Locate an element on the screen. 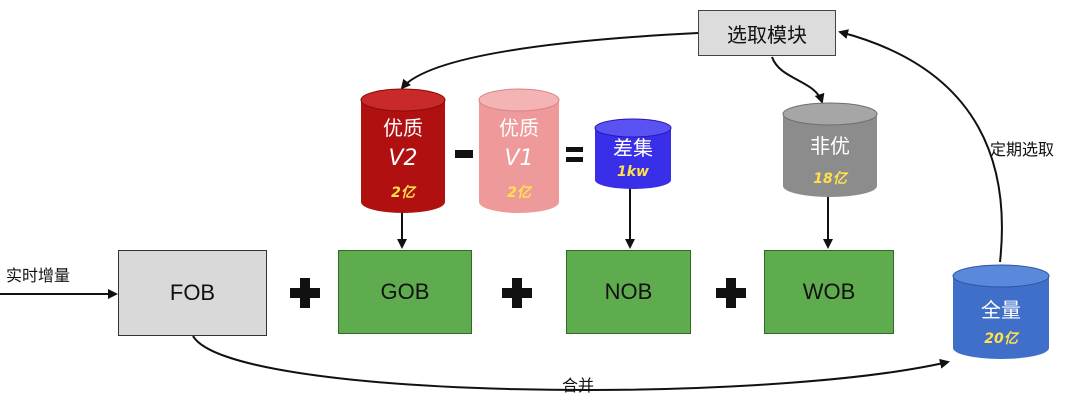 The width and height of the screenshot is (1080, 418). arrow-select-to-v2 is located at coordinates (549, 61).